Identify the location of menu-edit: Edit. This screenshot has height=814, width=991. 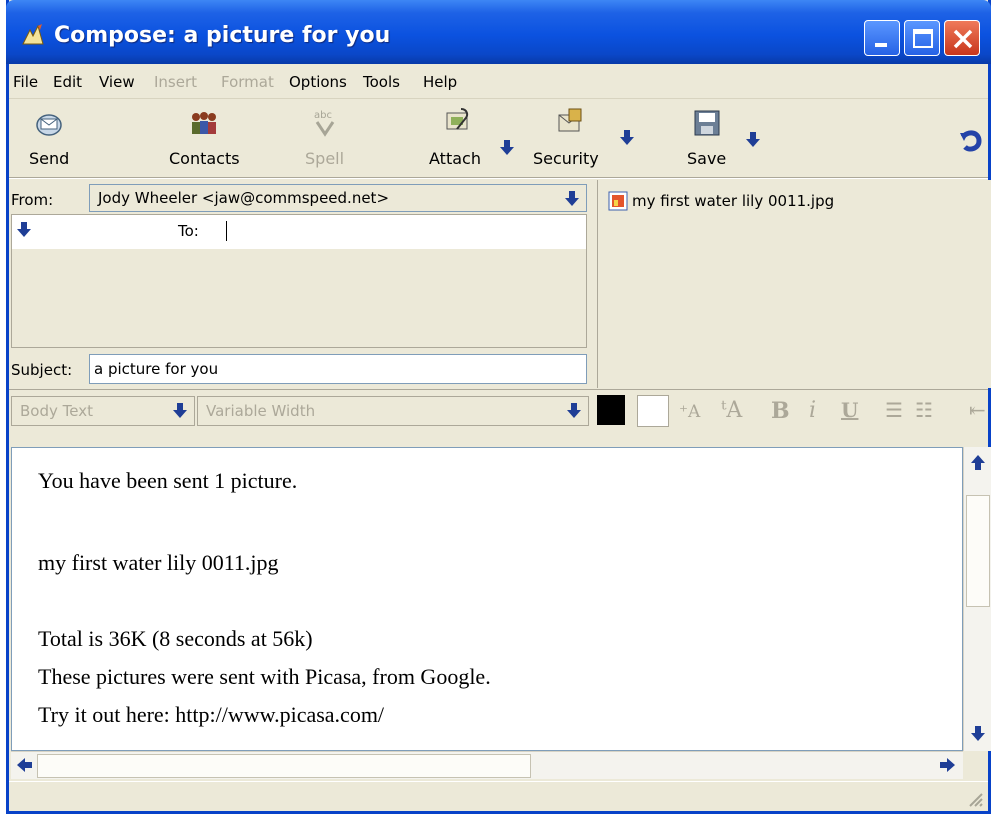
(67, 82).